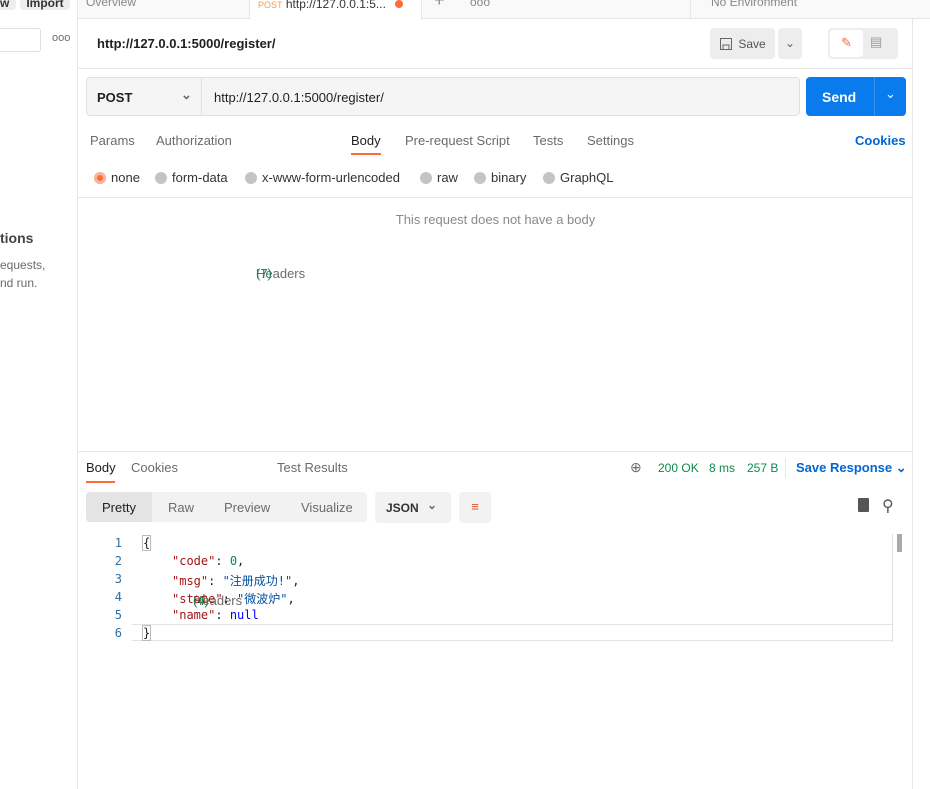 The image size is (930, 789). What do you see at coordinates (5, 5) in the screenshot?
I see `new-label: w` at bounding box center [5, 5].